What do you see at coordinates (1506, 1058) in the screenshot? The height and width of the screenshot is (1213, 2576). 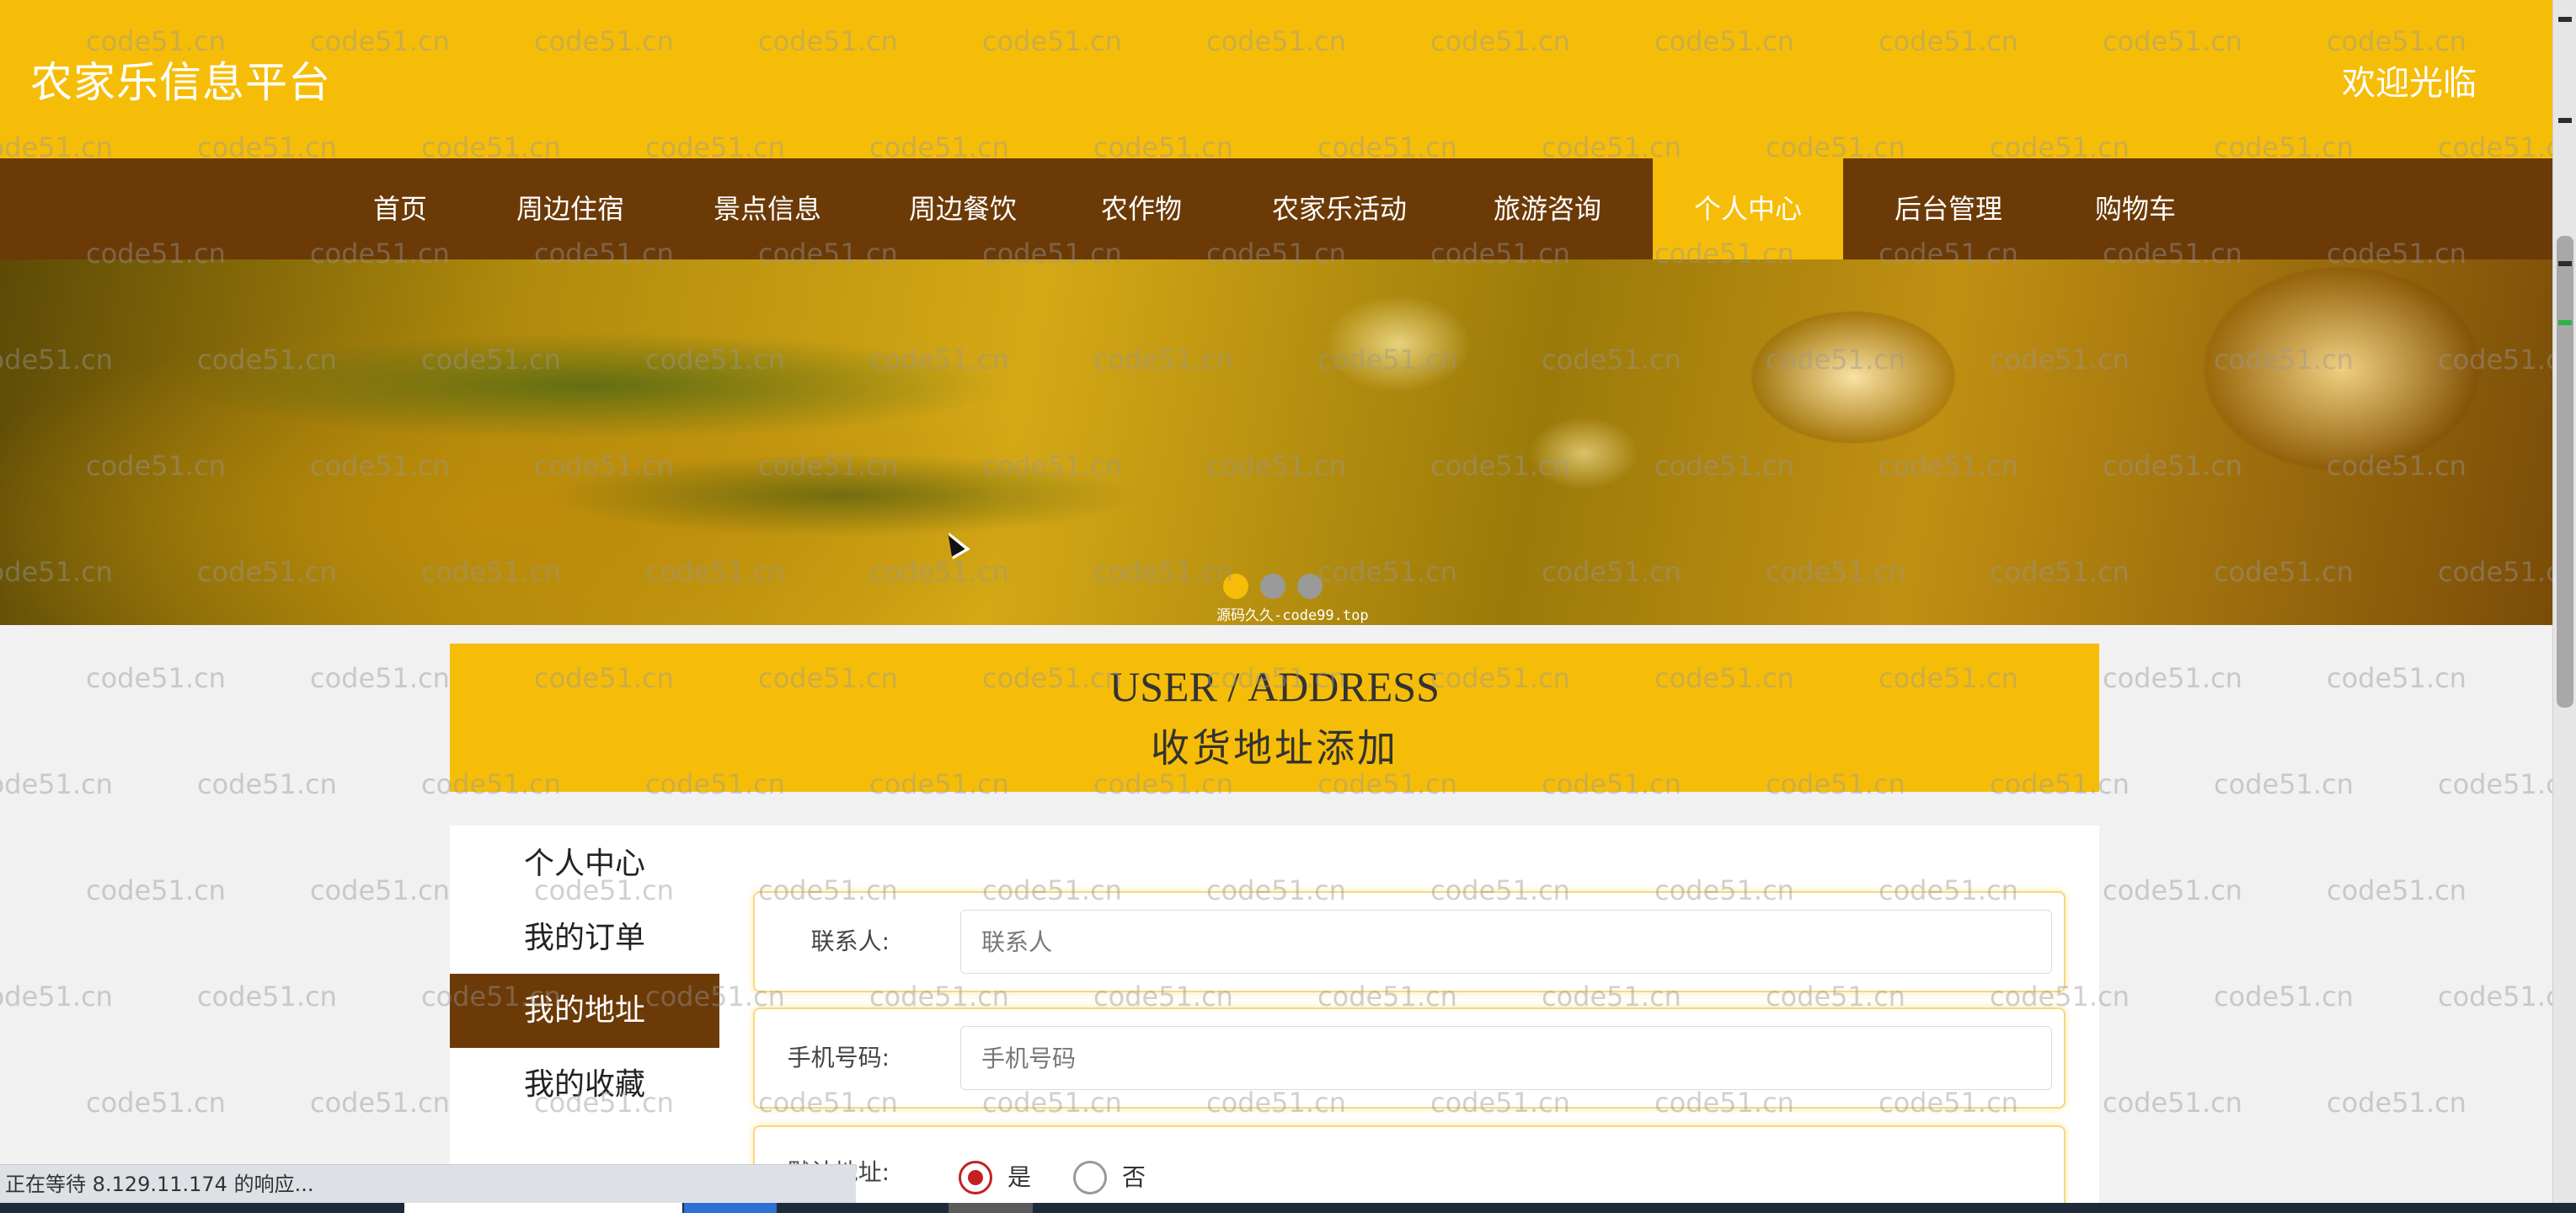 I see `phone-input` at bounding box center [1506, 1058].